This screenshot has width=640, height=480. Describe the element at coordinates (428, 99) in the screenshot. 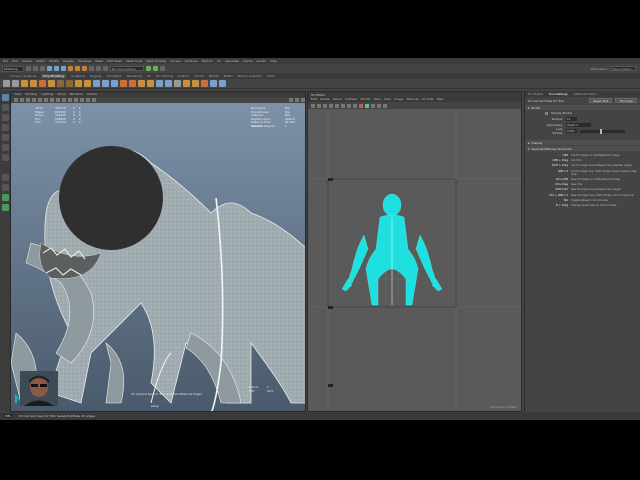

I see `uv-menu-uv-sets: UV Sets` at that location.